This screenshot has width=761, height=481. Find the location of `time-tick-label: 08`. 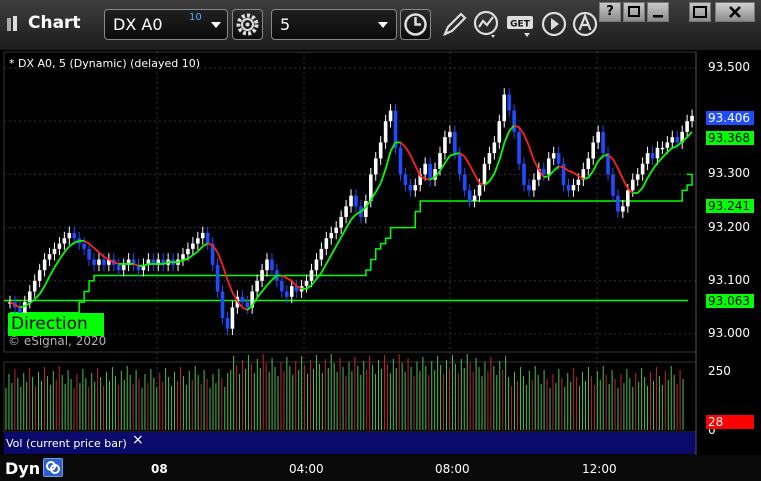

time-tick-label: 08 is located at coordinates (159, 469).